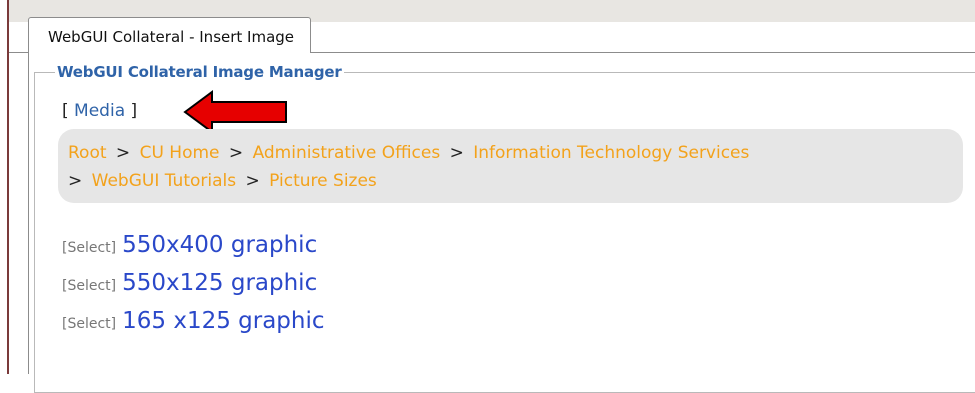  I want to click on image-manager-legend: WebGUI Collateral Image Manager, so click(199, 72).